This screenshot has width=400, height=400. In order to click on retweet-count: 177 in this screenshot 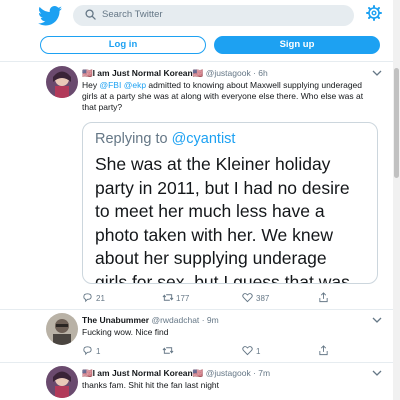, I will do `click(183, 298)`.